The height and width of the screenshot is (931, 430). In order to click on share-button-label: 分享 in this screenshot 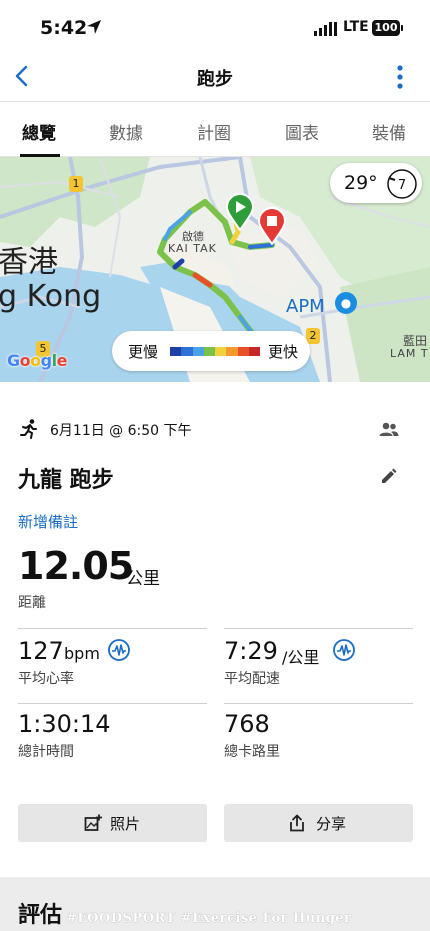, I will do `click(331, 824)`.